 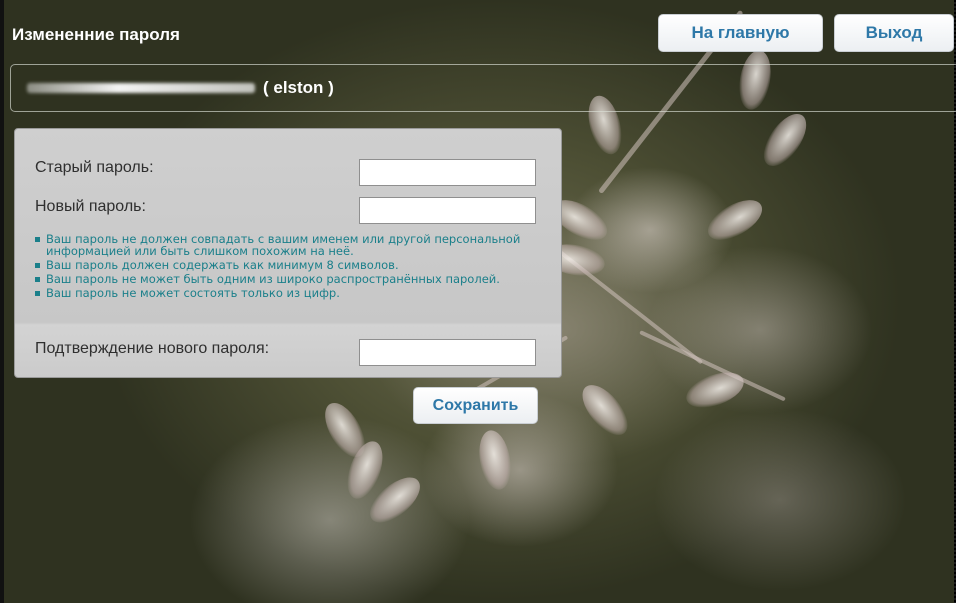 I want to click on confirm-password-field, so click(x=447, y=352).